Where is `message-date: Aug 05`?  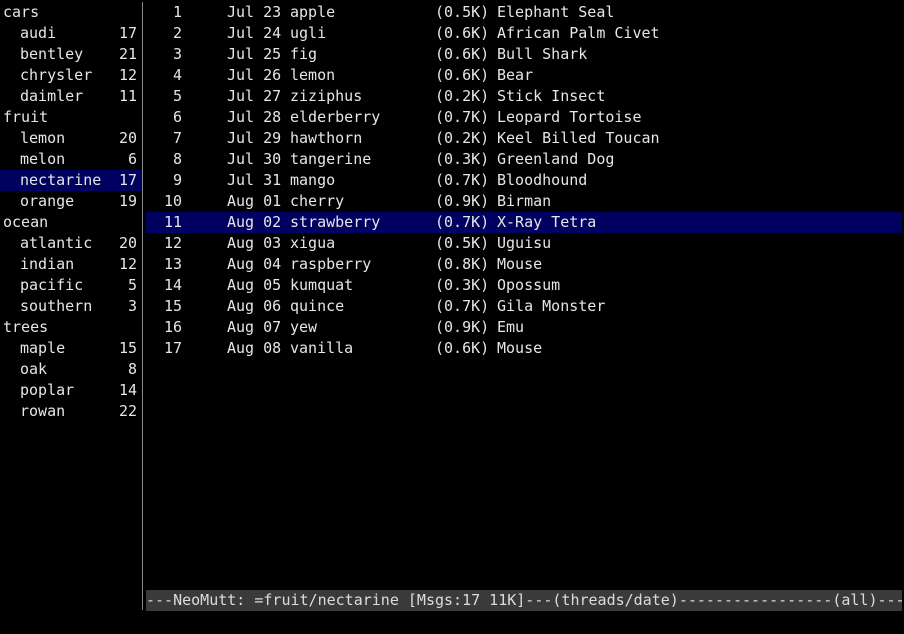 message-date: Aug 05 is located at coordinates (254, 285).